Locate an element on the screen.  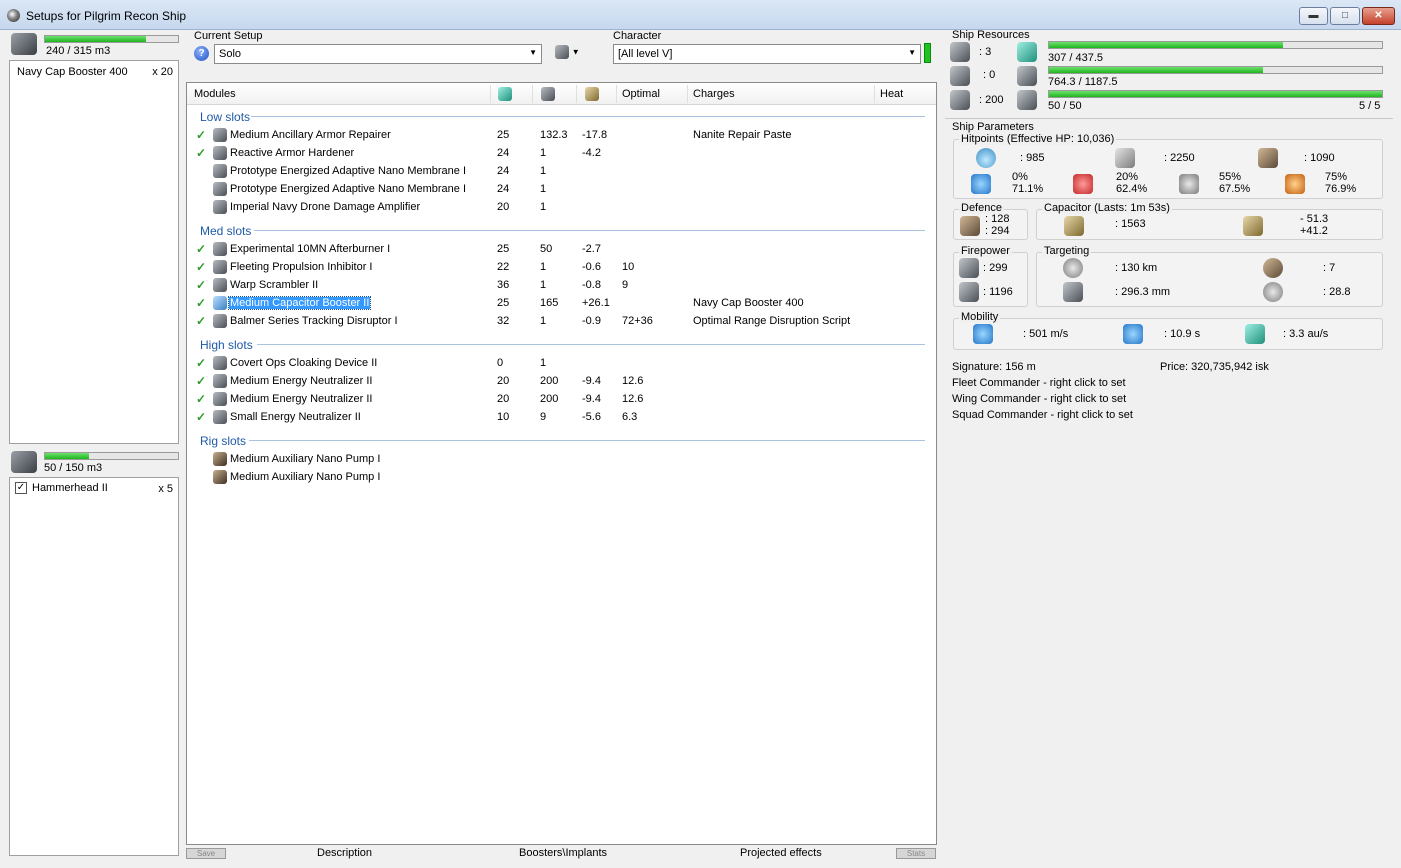
module-name: Balmer Series Tracking Disruptor I is located at coordinates (314, 321).